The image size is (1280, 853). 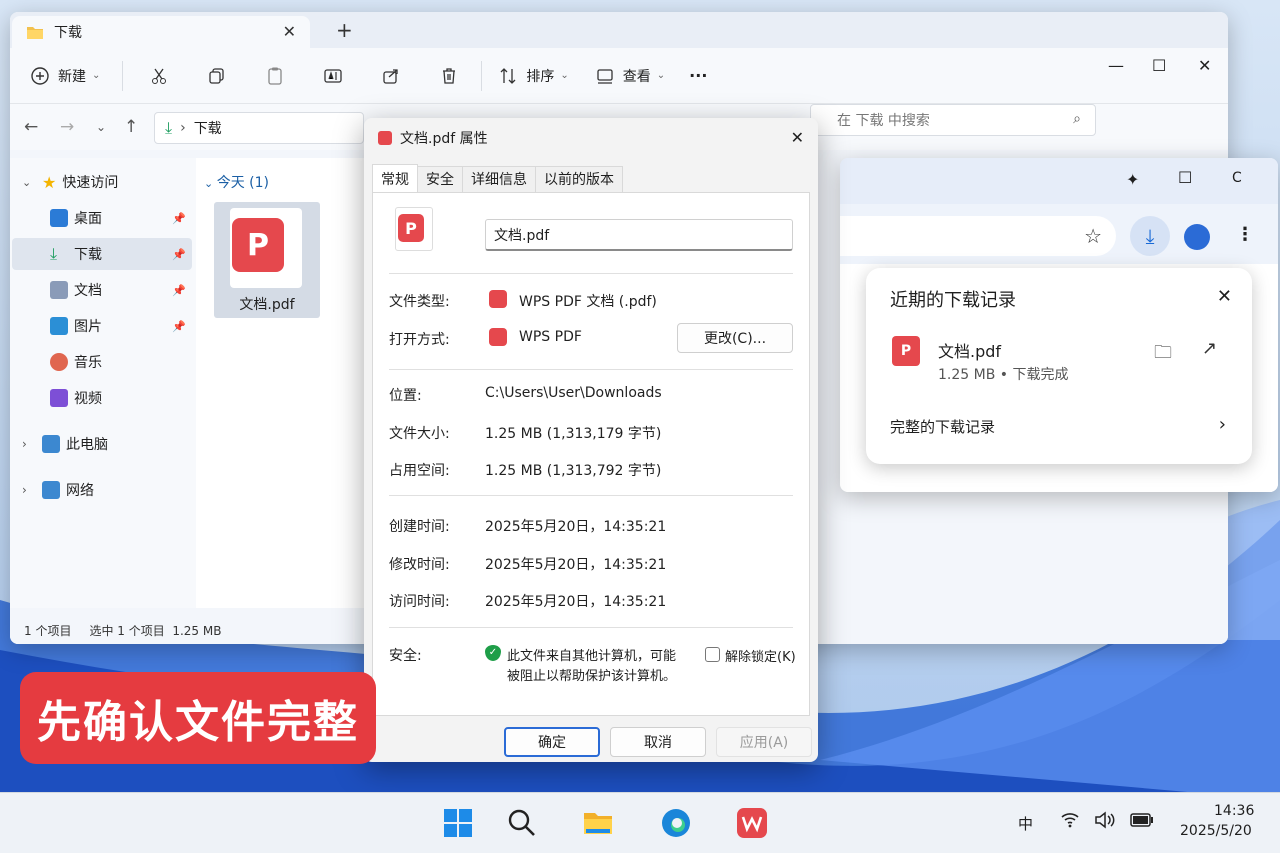 I want to click on sidebar-item-label: 图片, so click(x=88, y=327).